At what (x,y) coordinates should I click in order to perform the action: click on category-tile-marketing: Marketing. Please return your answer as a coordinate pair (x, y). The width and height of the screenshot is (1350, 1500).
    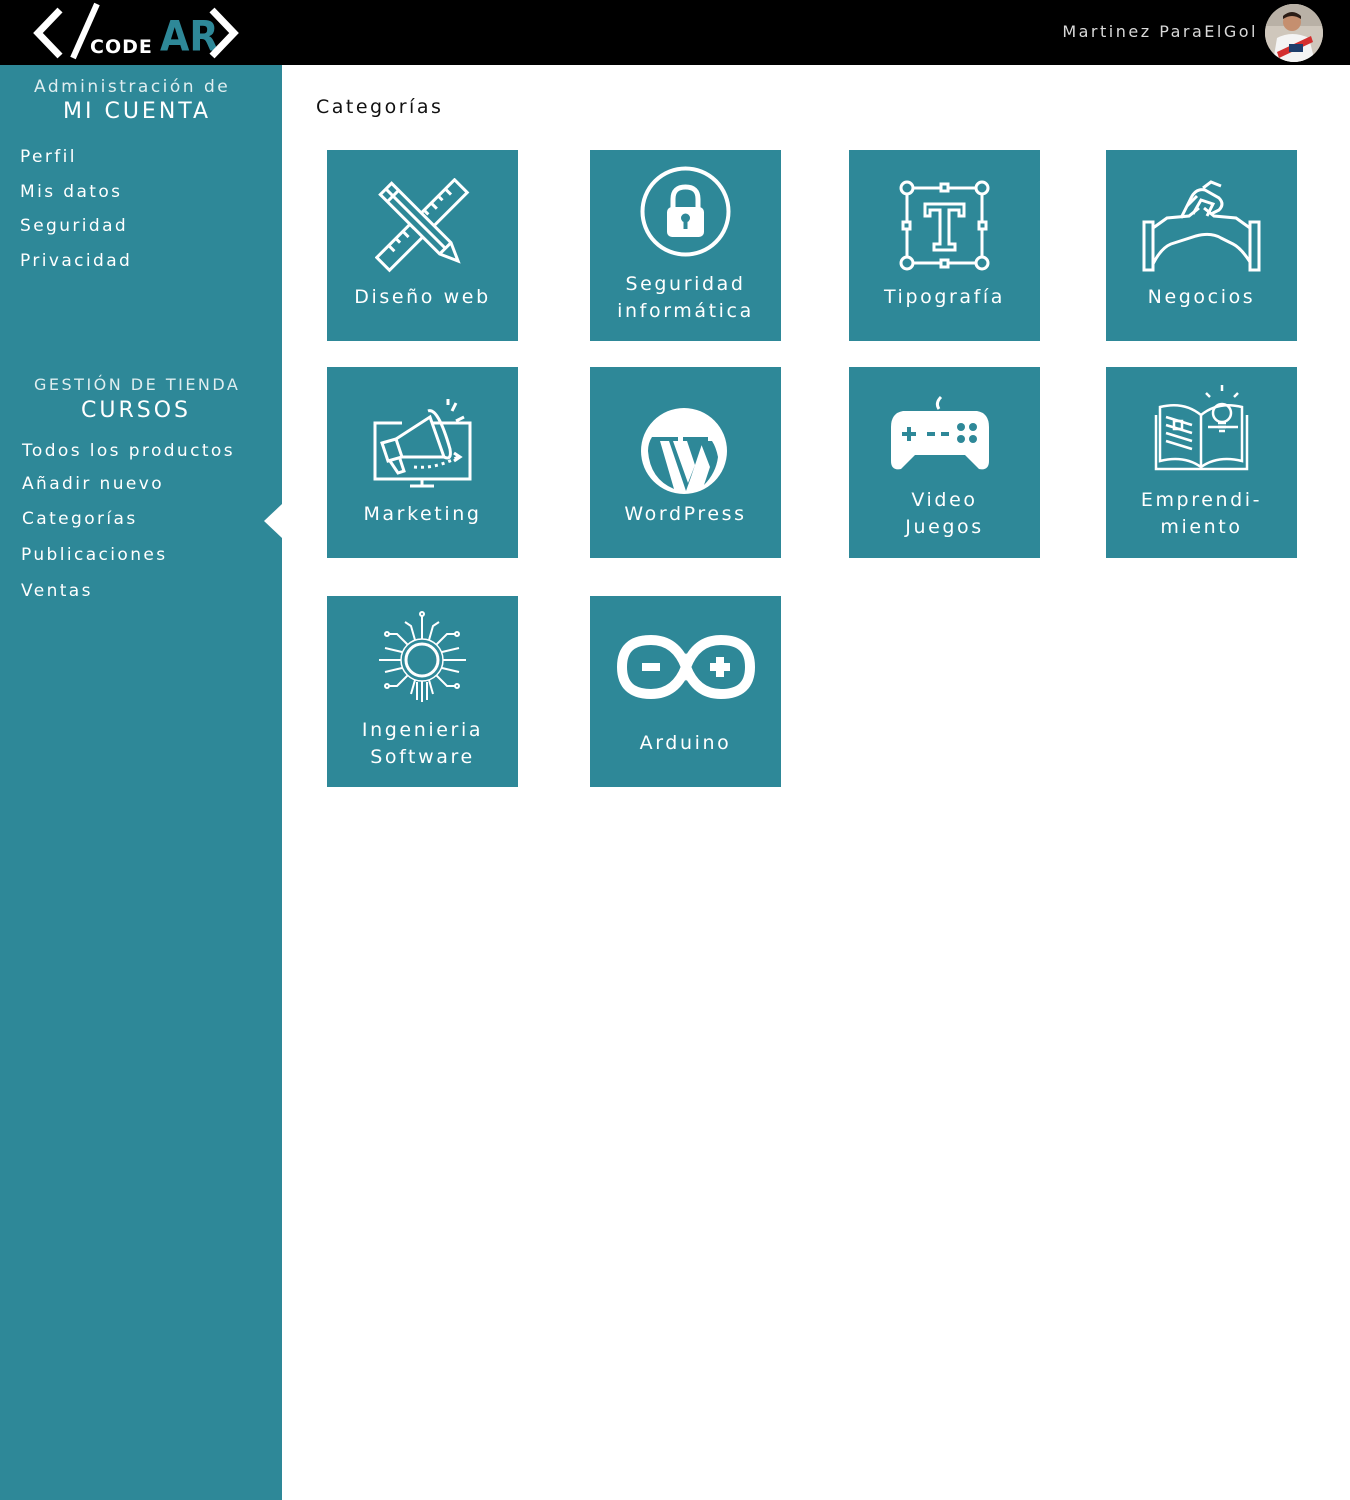
    Looking at the image, I should click on (422, 462).